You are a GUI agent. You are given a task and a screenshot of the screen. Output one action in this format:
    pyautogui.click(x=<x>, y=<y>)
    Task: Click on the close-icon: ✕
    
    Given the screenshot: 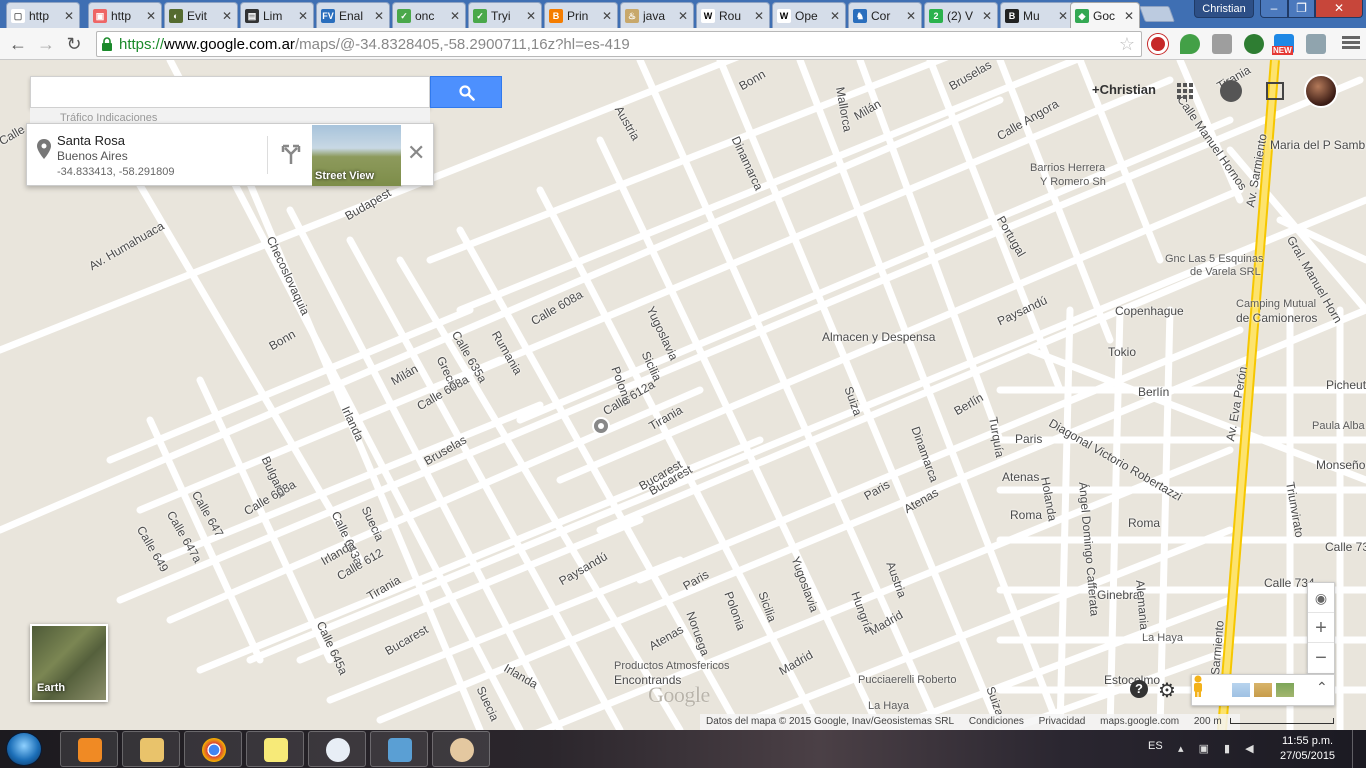 What is the action you would take?
    pyautogui.click(x=416, y=153)
    